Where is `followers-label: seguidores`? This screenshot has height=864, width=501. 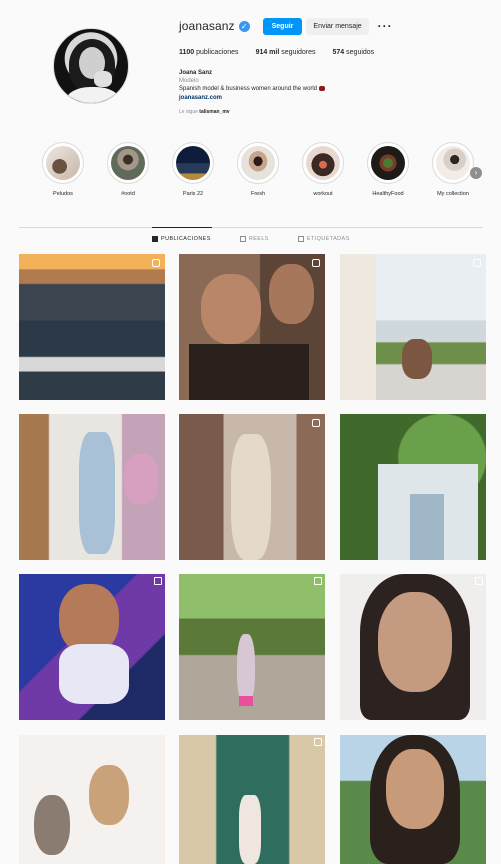
followers-label: seguidores is located at coordinates (298, 52).